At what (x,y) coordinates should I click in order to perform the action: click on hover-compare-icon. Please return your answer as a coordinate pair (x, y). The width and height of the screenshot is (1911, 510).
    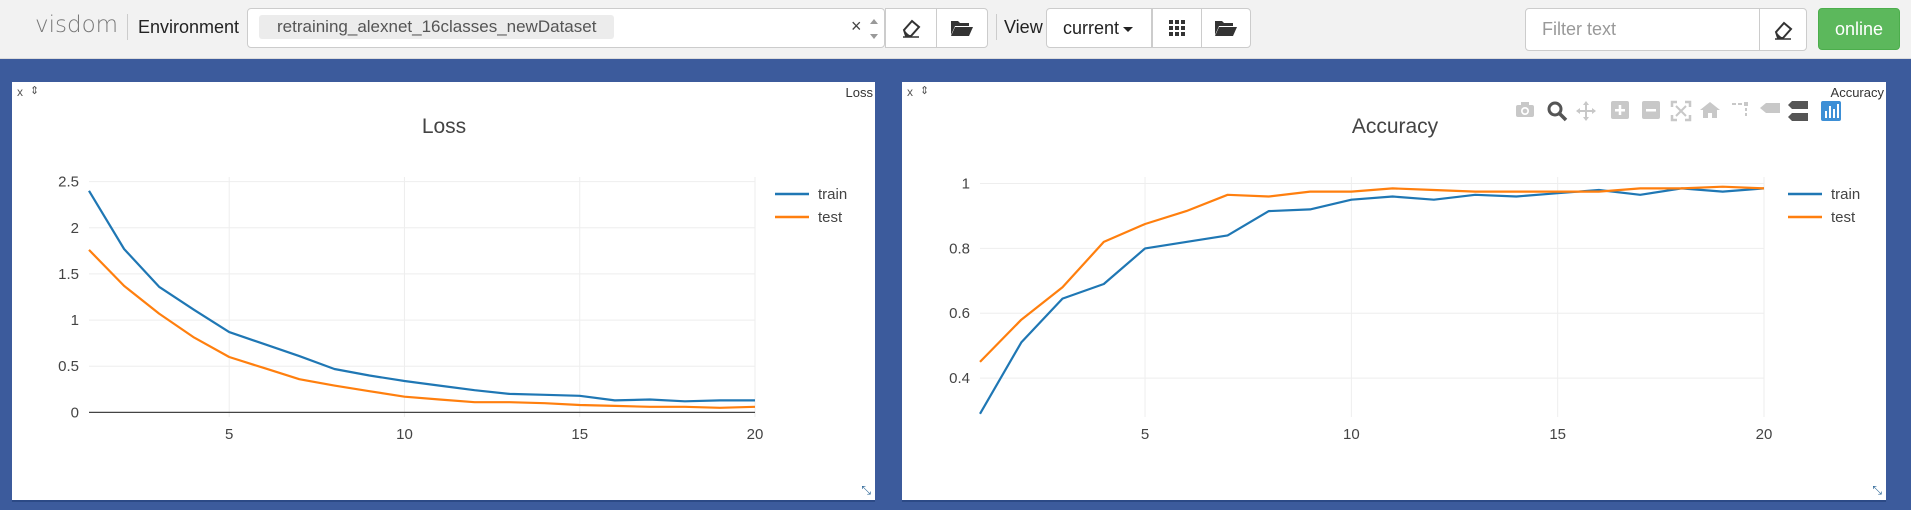
    Looking at the image, I should click on (1798, 113).